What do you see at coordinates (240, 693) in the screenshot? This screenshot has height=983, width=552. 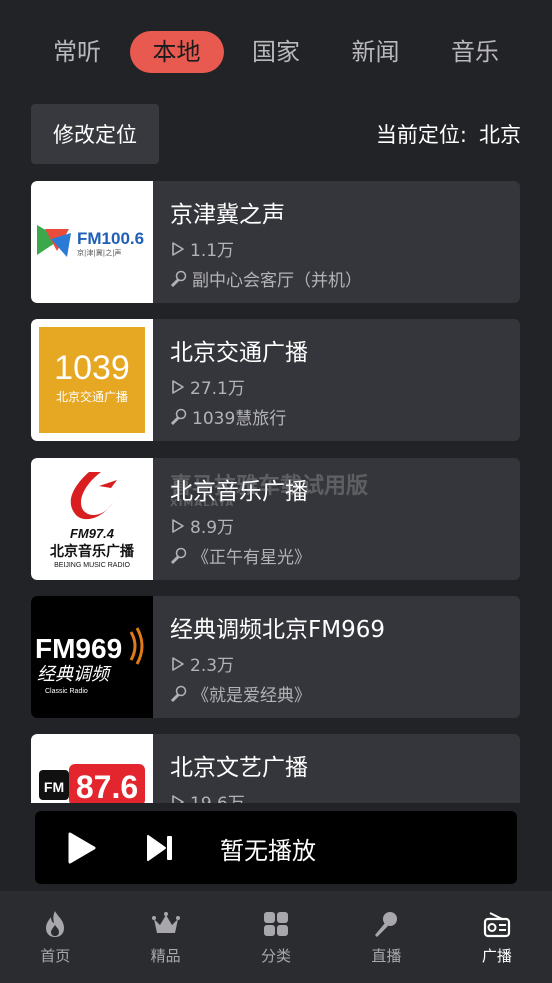 I see `station-program: 《就是爱经典》` at bounding box center [240, 693].